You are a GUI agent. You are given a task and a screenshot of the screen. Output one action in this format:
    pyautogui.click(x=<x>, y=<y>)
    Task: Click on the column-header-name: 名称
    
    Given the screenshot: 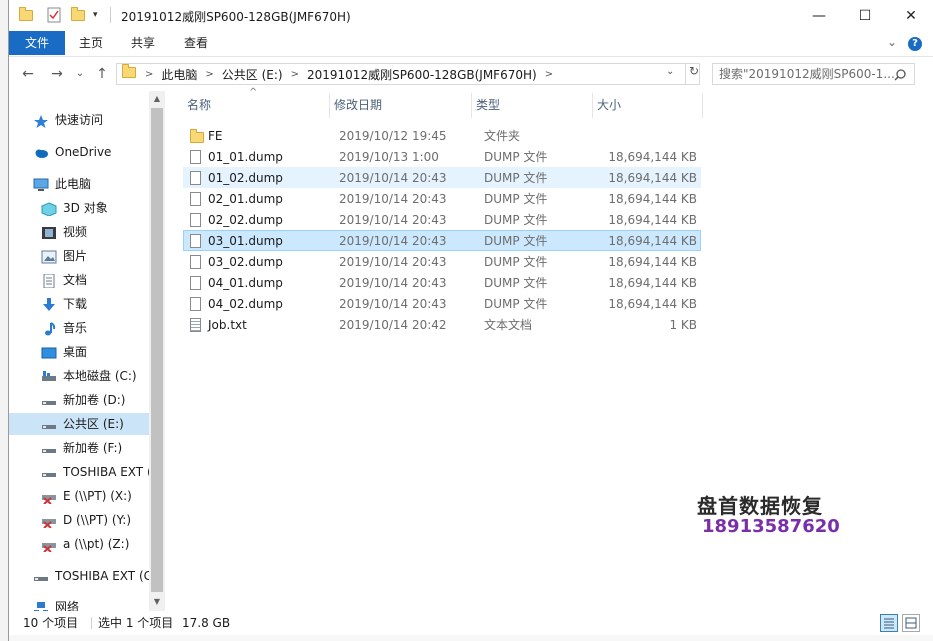 What is the action you would take?
    pyautogui.click(x=256, y=105)
    